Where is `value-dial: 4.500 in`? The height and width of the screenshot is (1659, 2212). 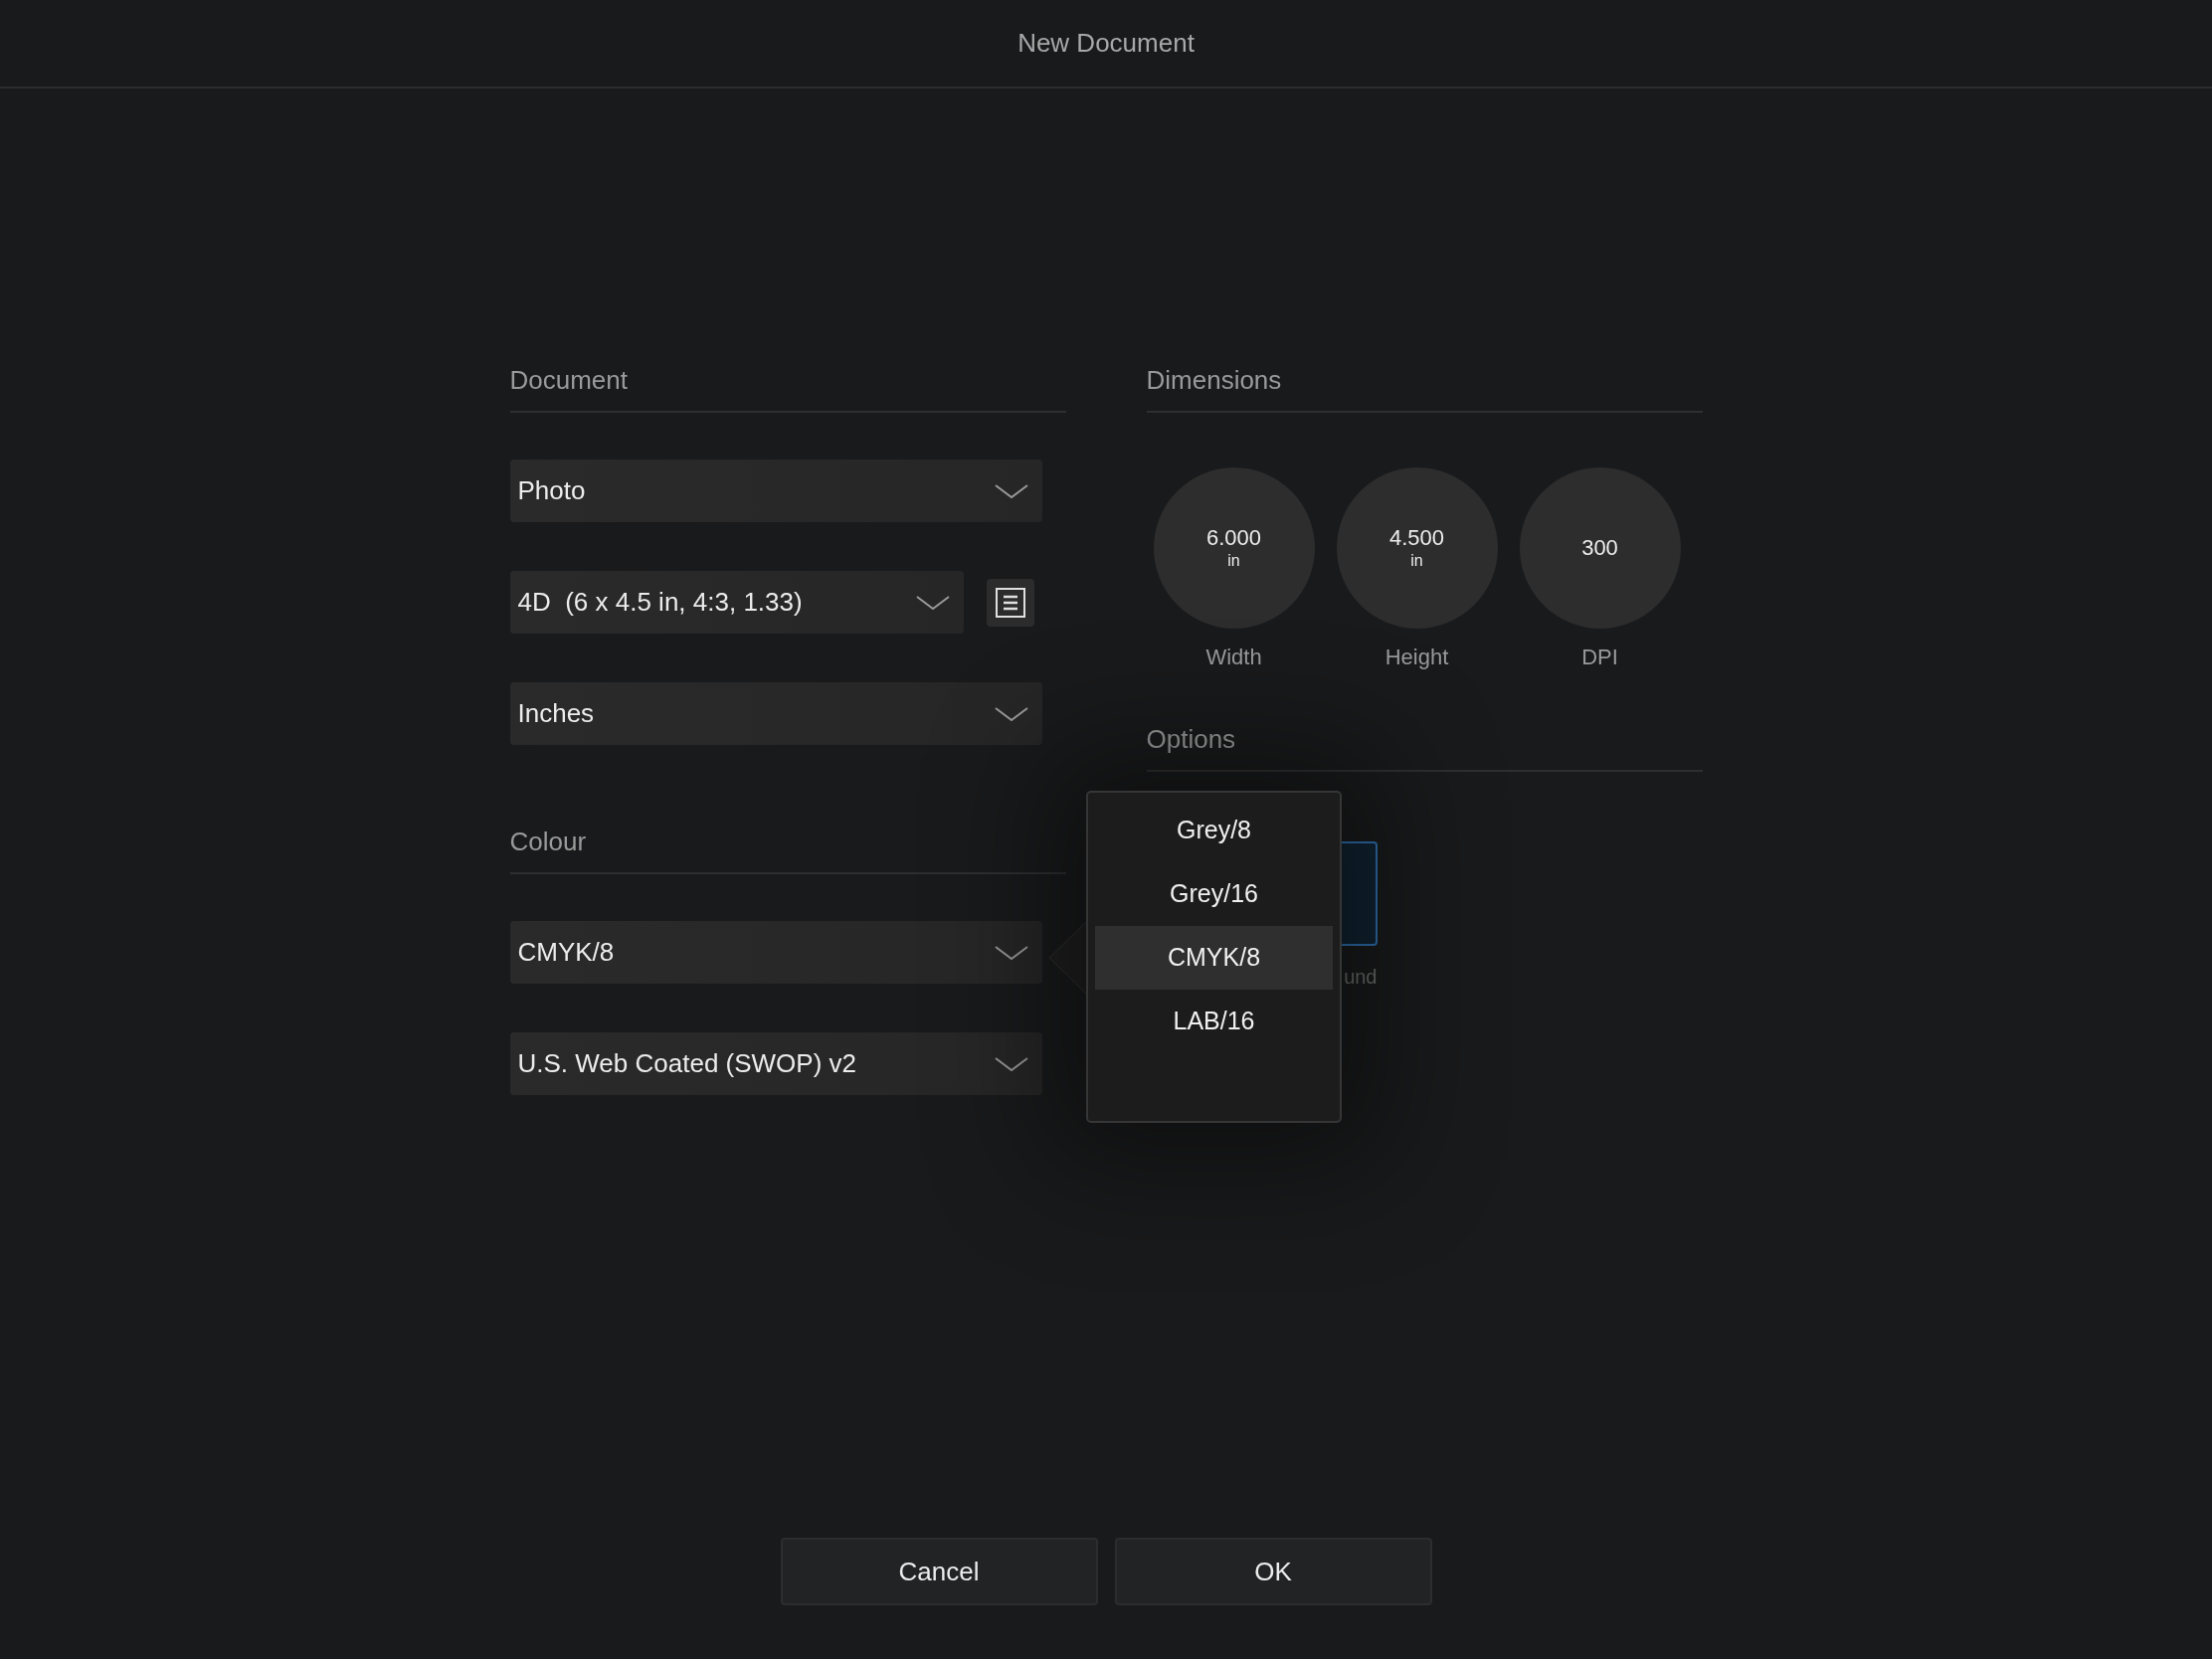 value-dial: 4.500 in is located at coordinates (1417, 548).